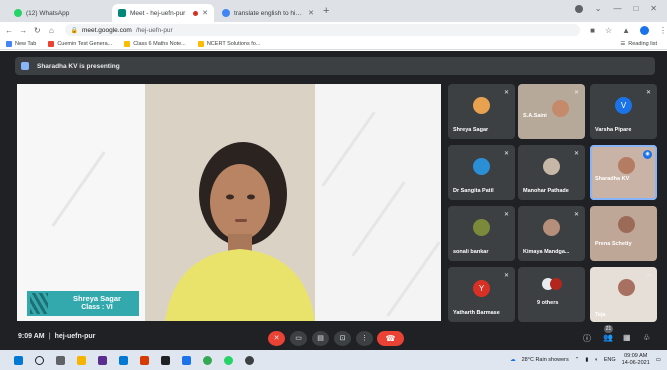 The width and height of the screenshot is (667, 370). I want to click on participant-name: Manohar Pathade, so click(546, 191).